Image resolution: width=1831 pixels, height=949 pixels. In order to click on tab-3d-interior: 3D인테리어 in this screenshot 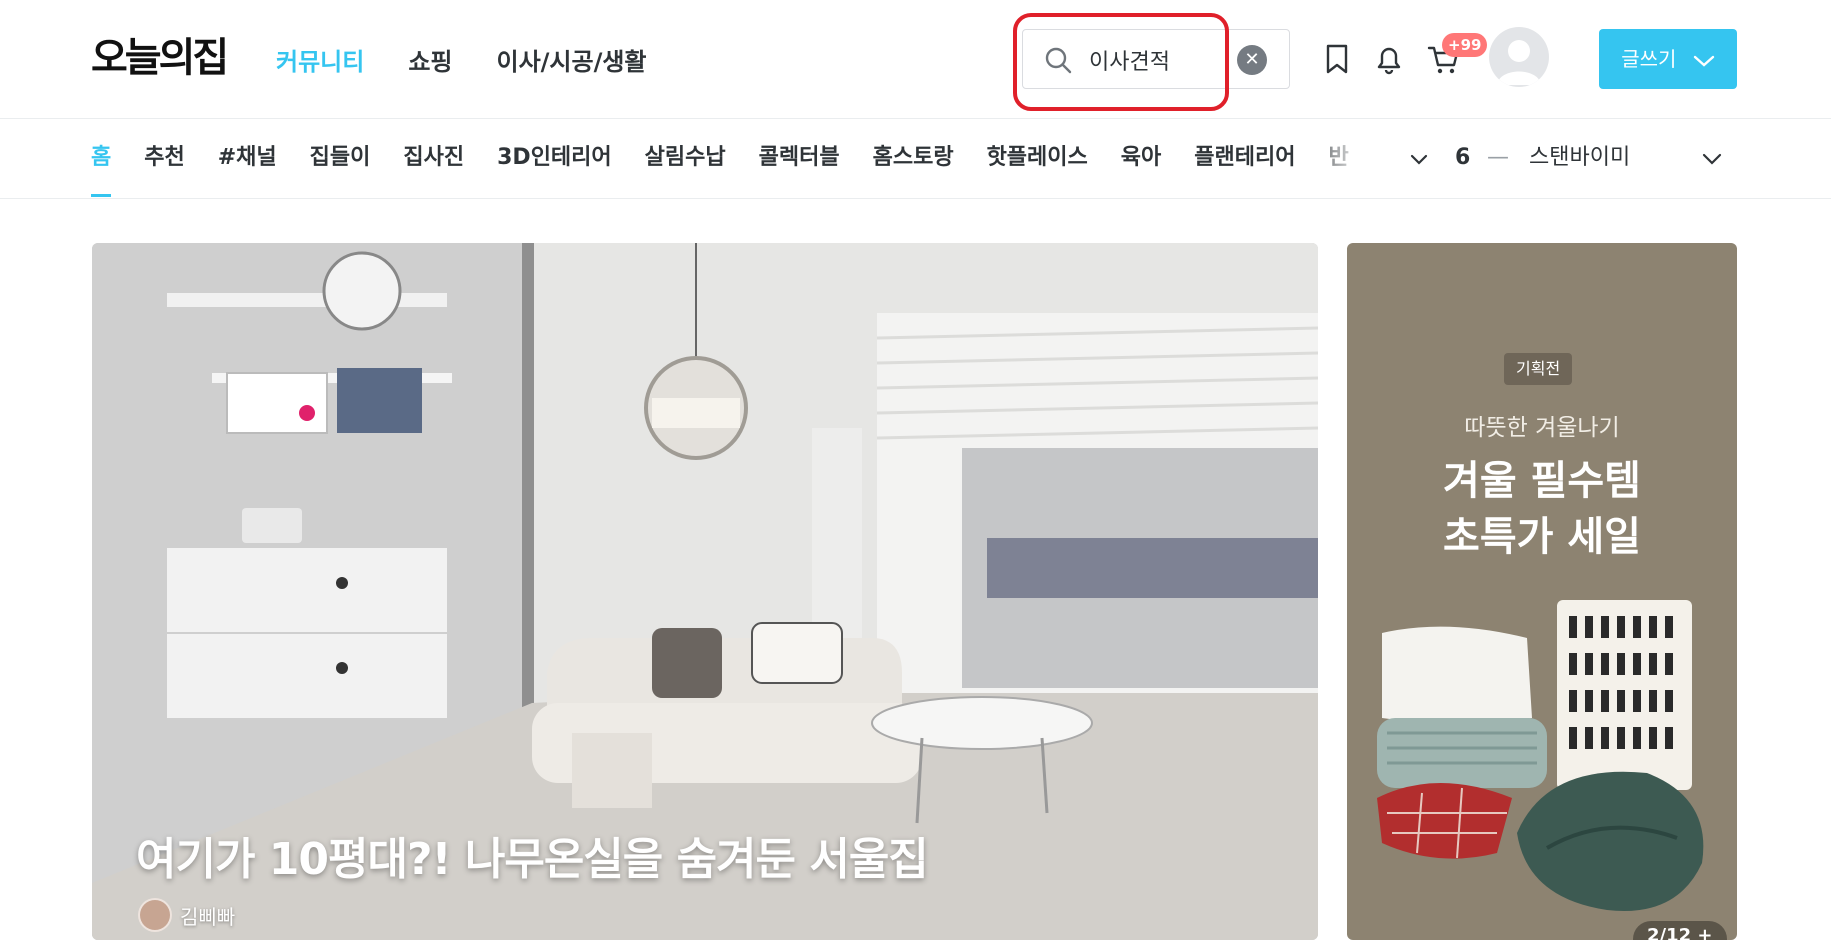, I will do `click(554, 159)`.